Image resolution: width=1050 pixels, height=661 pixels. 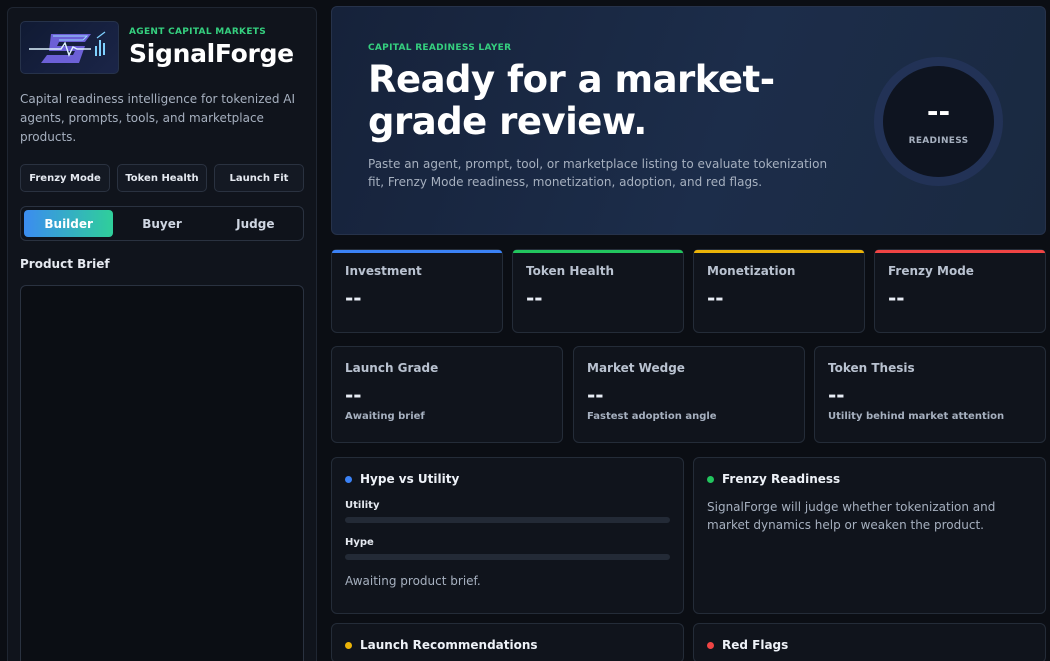 What do you see at coordinates (652, 416) in the screenshot?
I see `grade-note: Fastest adoption angle` at bounding box center [652, 416].